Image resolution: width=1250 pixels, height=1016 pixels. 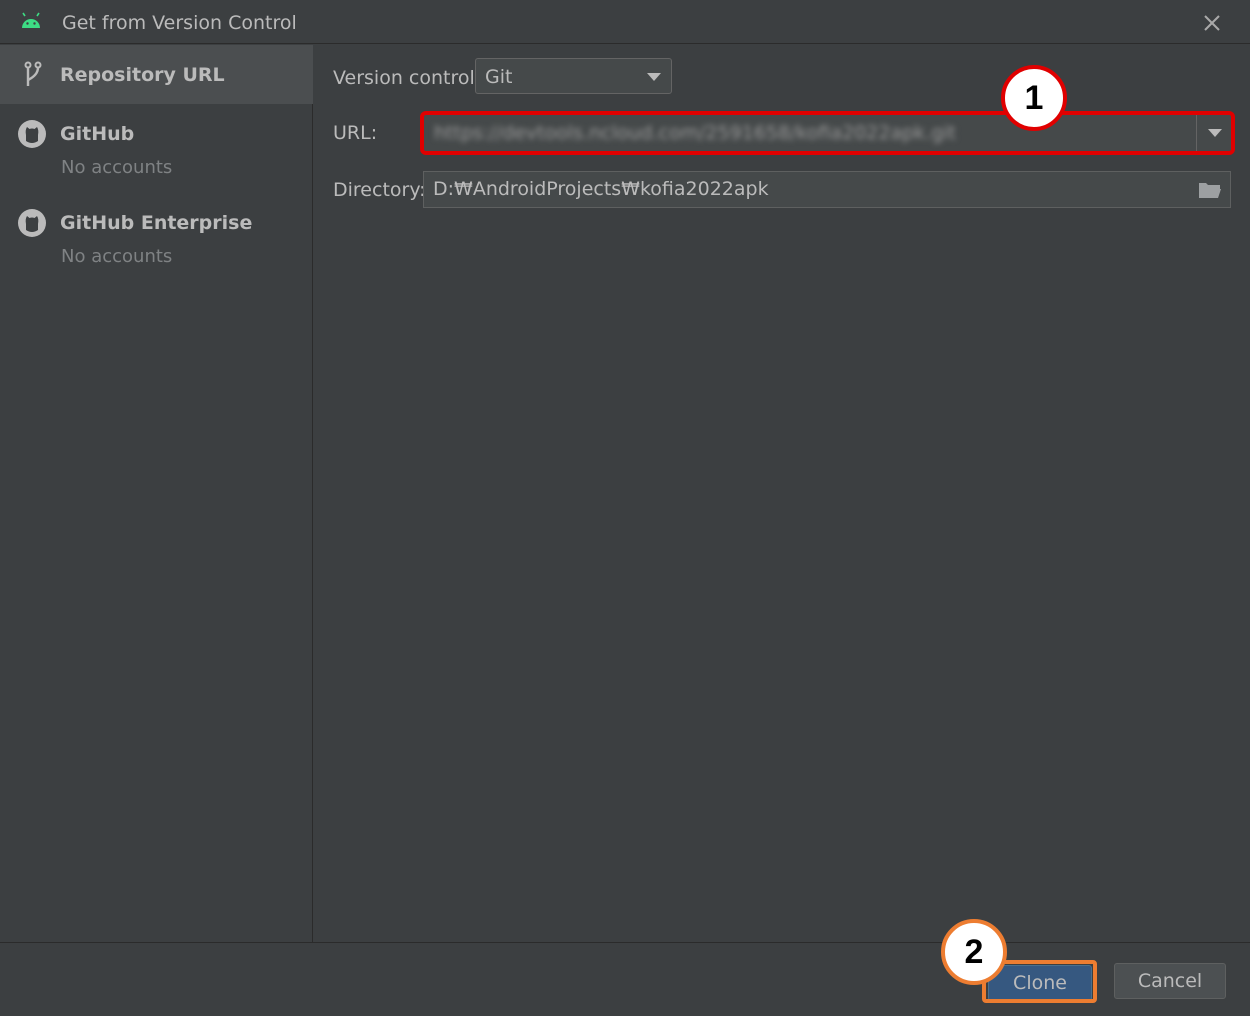 I want to click on clone-button: Clone, so click(x=1040, y=983).